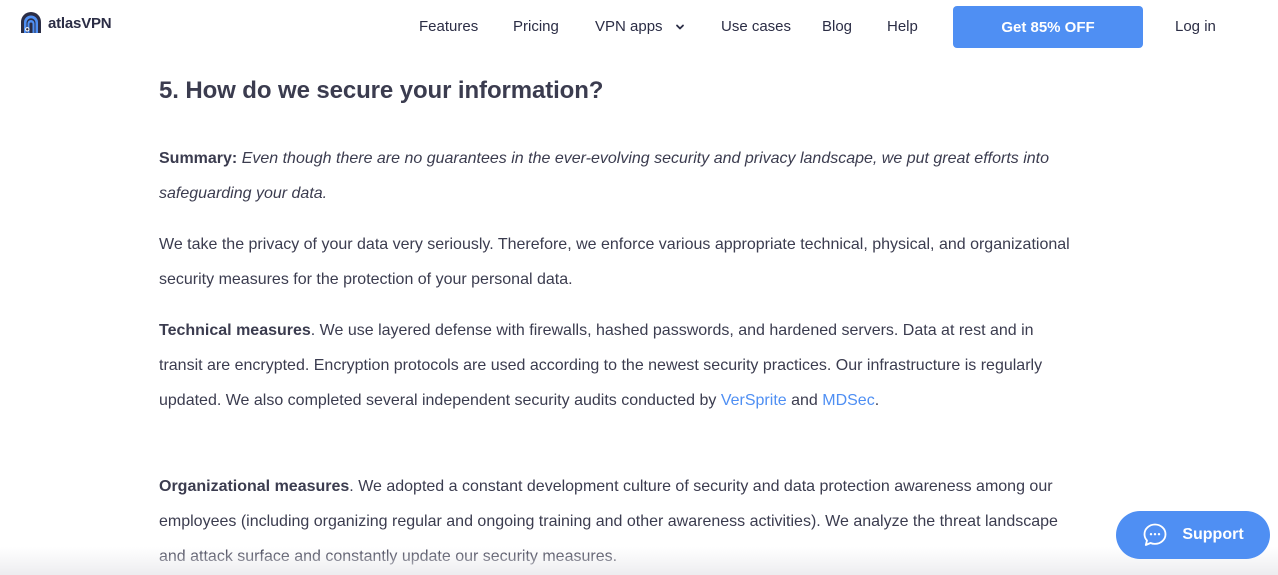 The image size is (1278, 575). Describe the element at coordinates (756, 26) in the screenshot. I see `nav-use-cases: Use cases` at that location.